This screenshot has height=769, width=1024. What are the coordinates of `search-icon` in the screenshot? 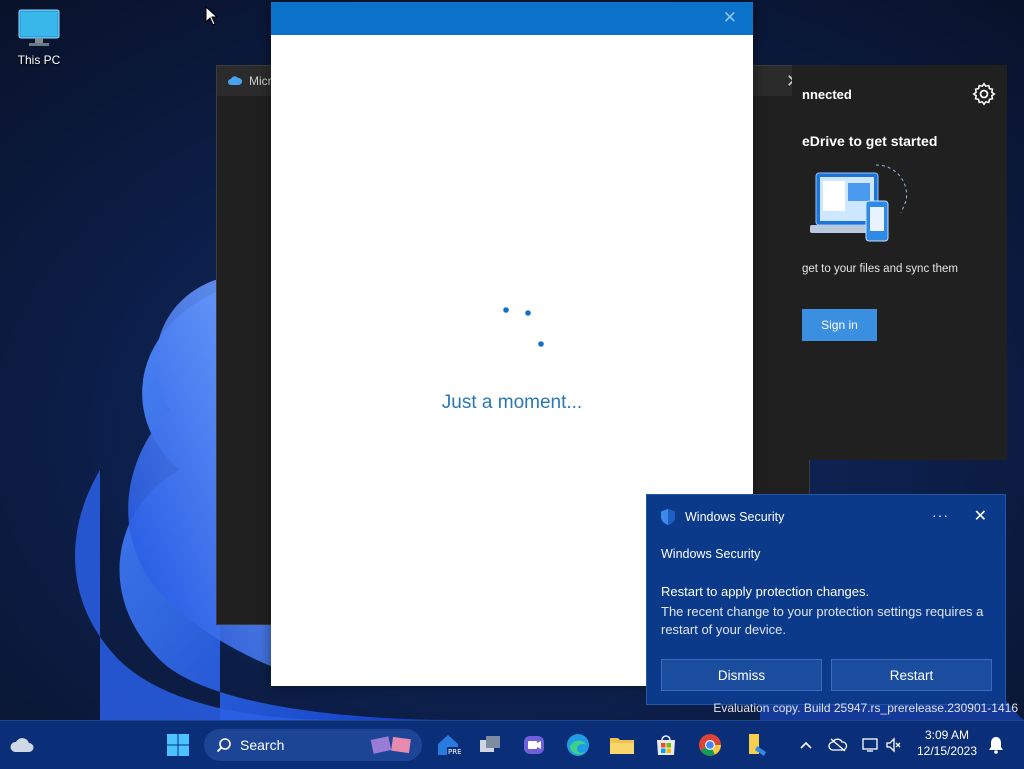 It's located at (223, 745).